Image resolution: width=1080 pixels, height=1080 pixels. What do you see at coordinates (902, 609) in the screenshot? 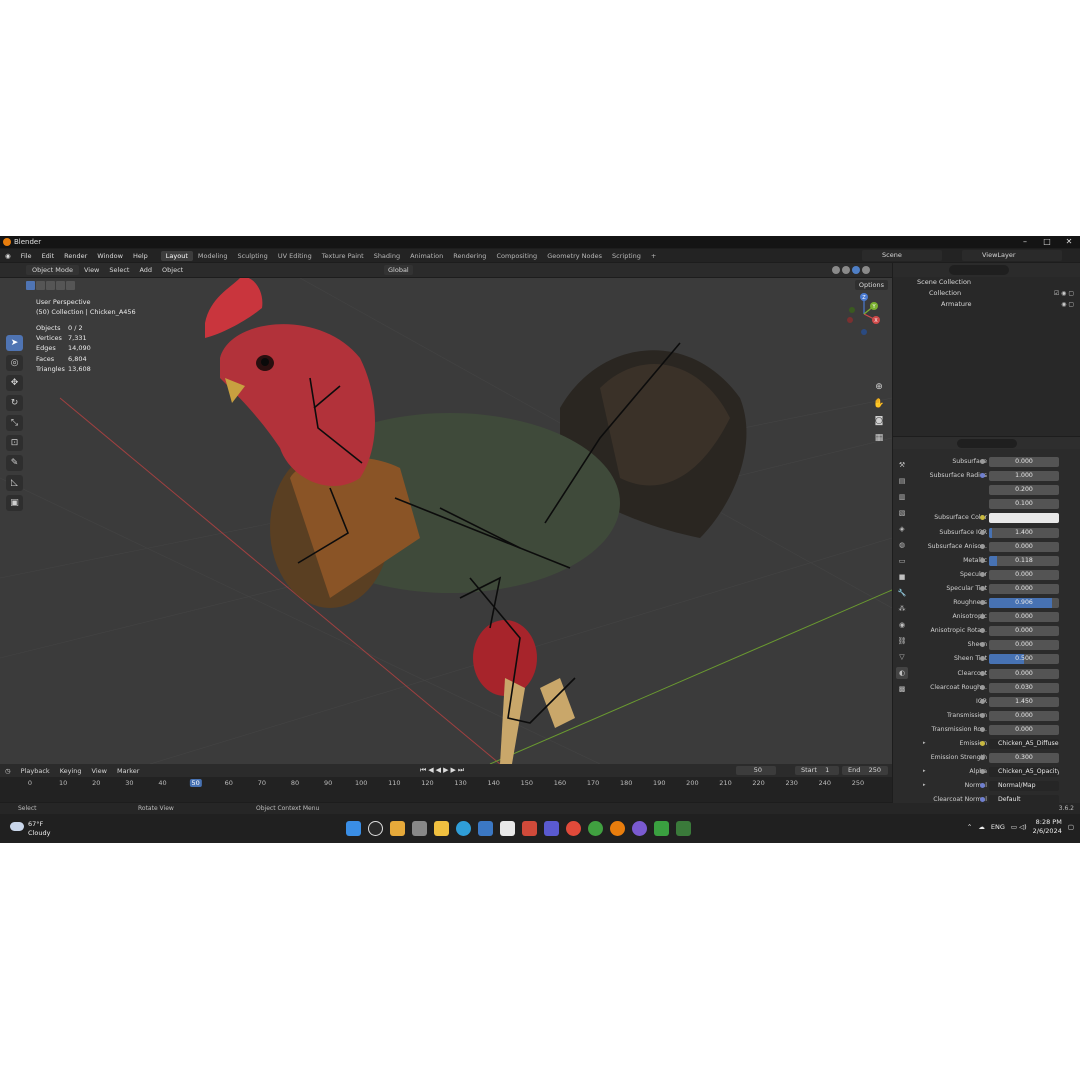
I see `particles-tab-icon: ⁂` at bounding box center [902, 609].